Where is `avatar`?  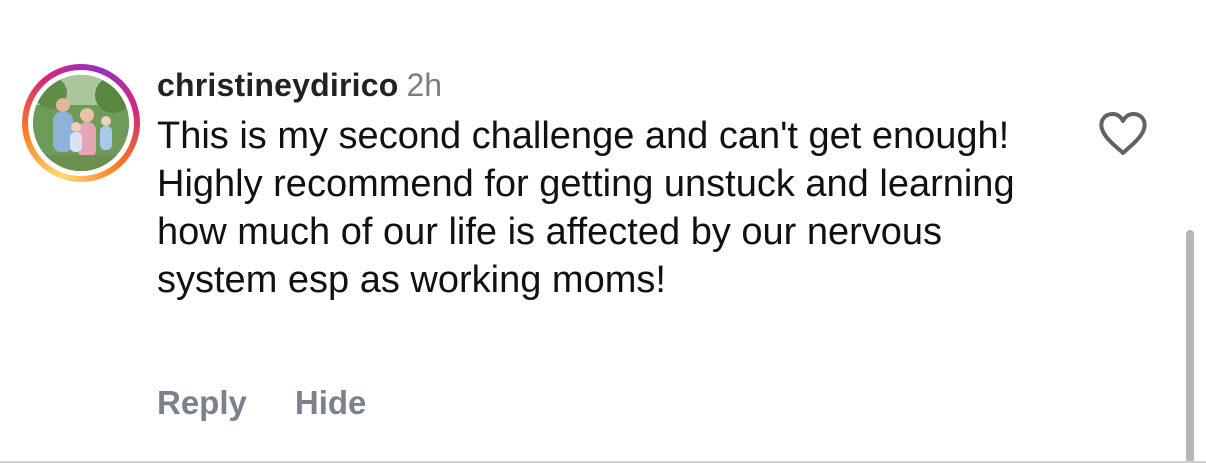 avatar is located at coordinates (81, 123).